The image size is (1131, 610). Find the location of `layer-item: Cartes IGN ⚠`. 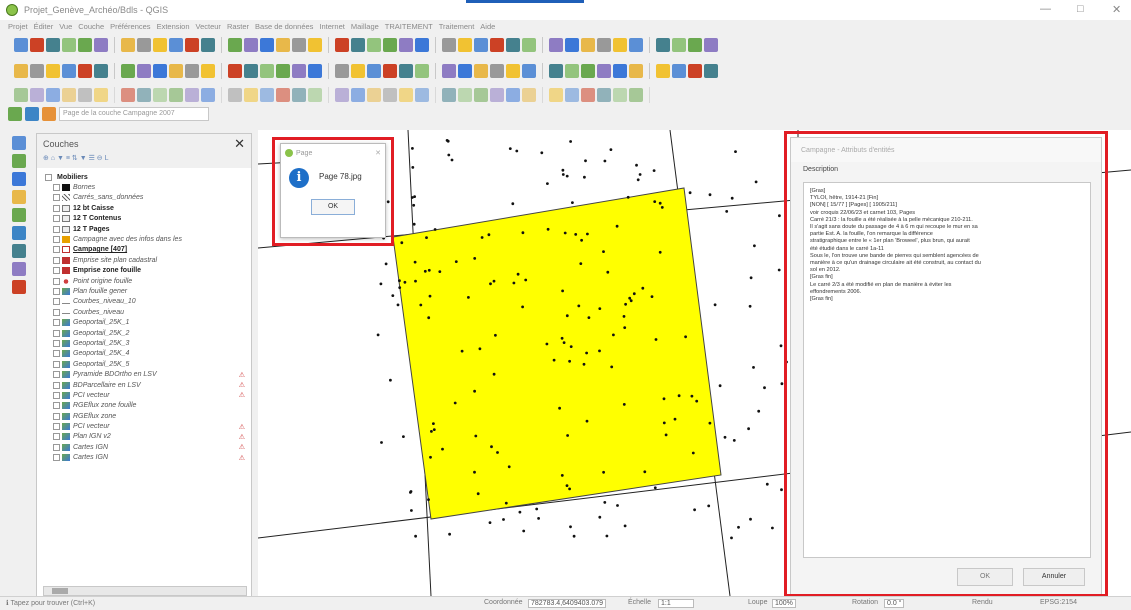

layer-item: Cartes IGN ⚠ is located at coordinates (145, 447).